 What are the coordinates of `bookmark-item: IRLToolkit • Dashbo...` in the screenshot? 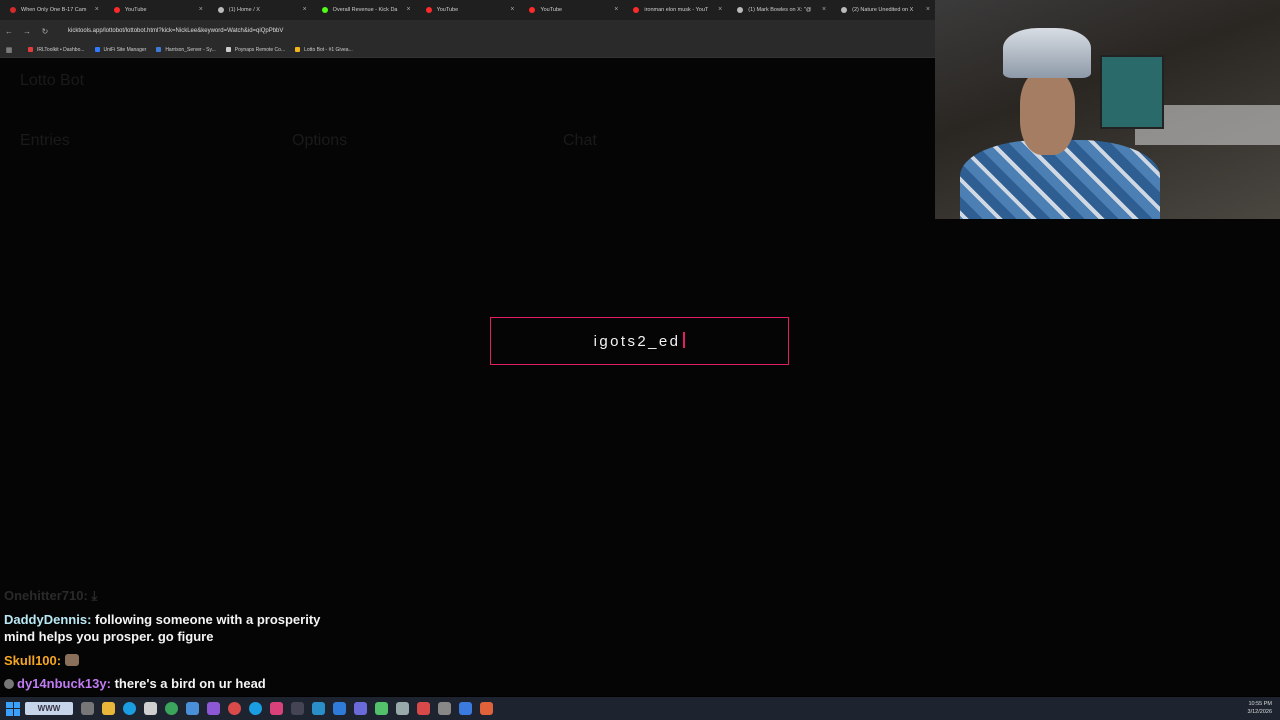 It's located at (56, 50).